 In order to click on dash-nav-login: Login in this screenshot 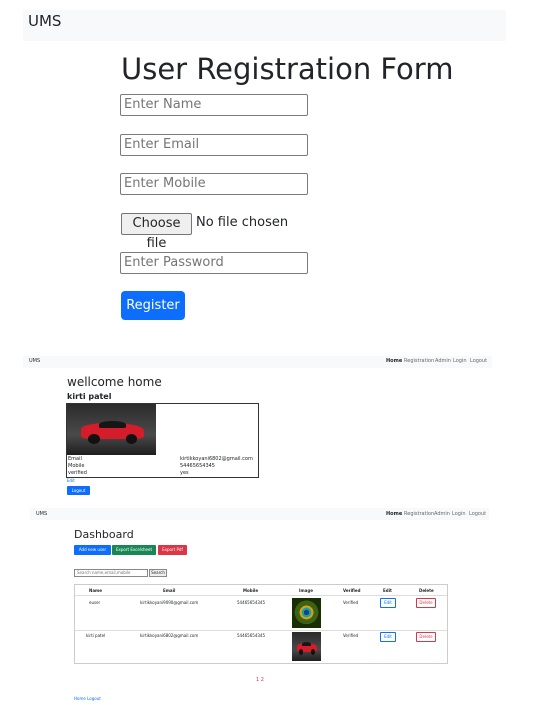, I will do `click(459, 514)`.